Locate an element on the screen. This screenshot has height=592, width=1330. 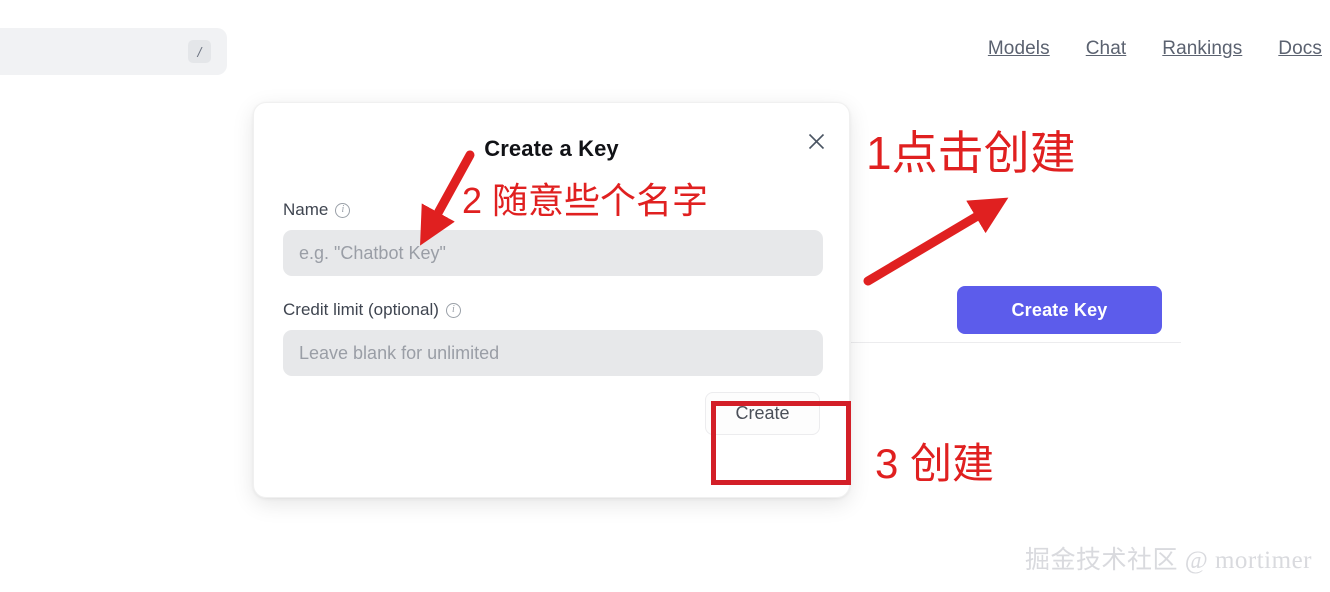
nav-item-docs: Docs is located at coordinates (1300, 49).